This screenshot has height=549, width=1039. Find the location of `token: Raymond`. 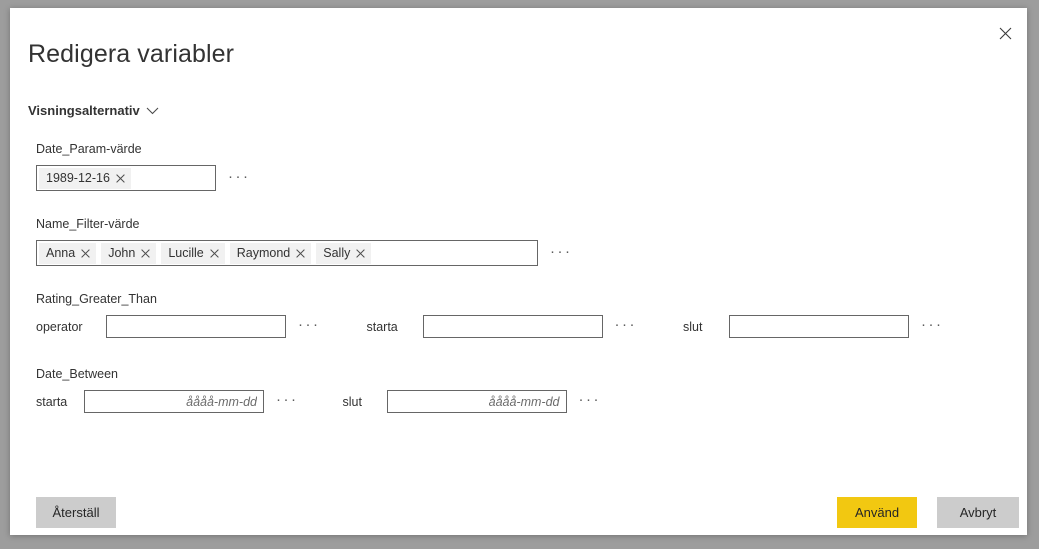

token: Raymond is located at coordinates (270, 253).